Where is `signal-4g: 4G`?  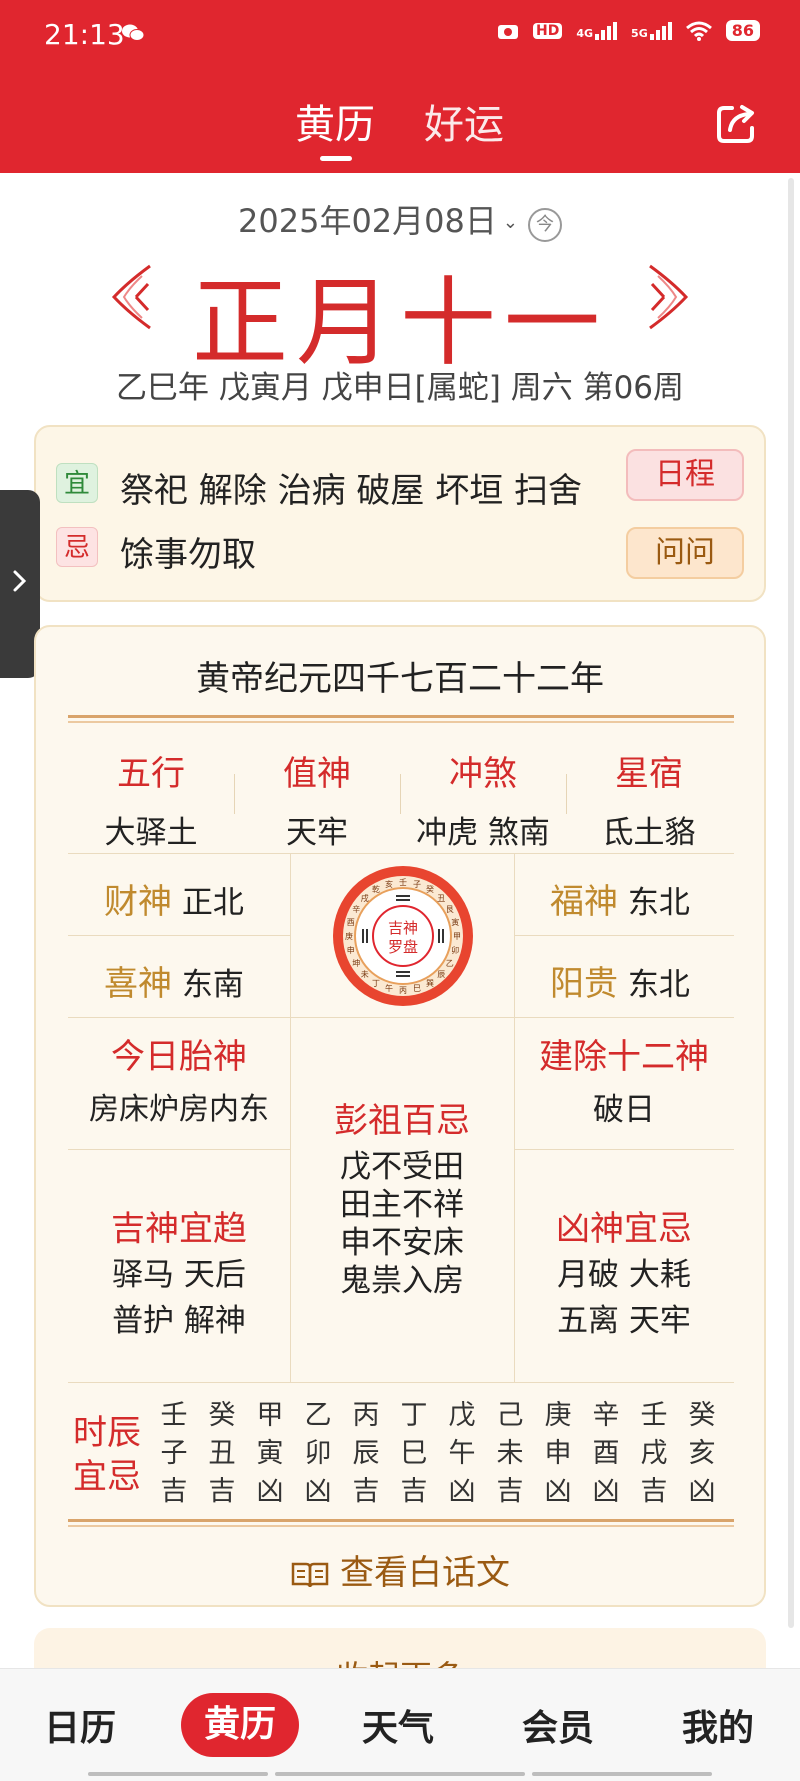 signal-4g: 4G is located at coordinates (597, 30).